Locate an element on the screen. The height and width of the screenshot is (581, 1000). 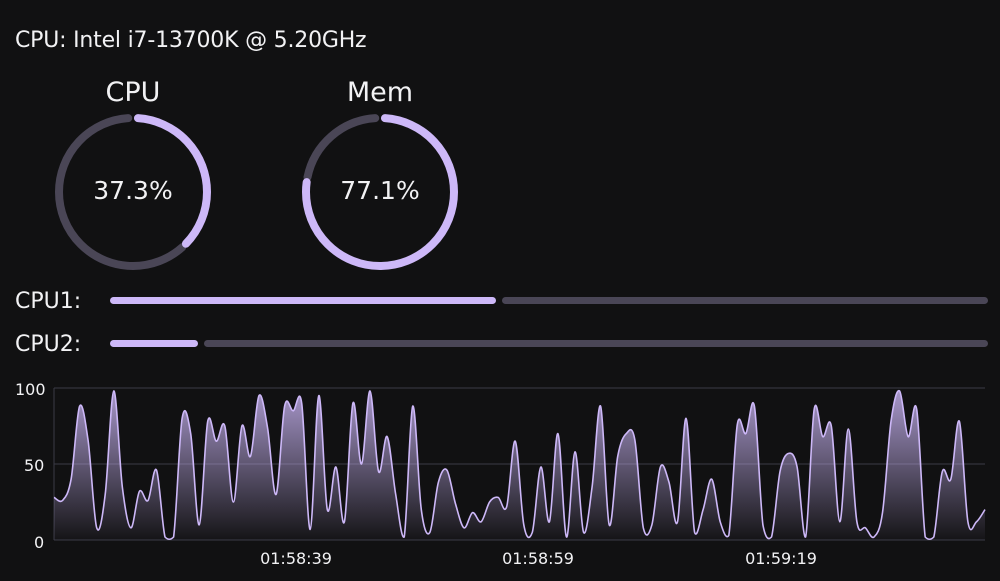
memory-usage-gauge: Mem 77.1% is located at coordinates (380, 181).